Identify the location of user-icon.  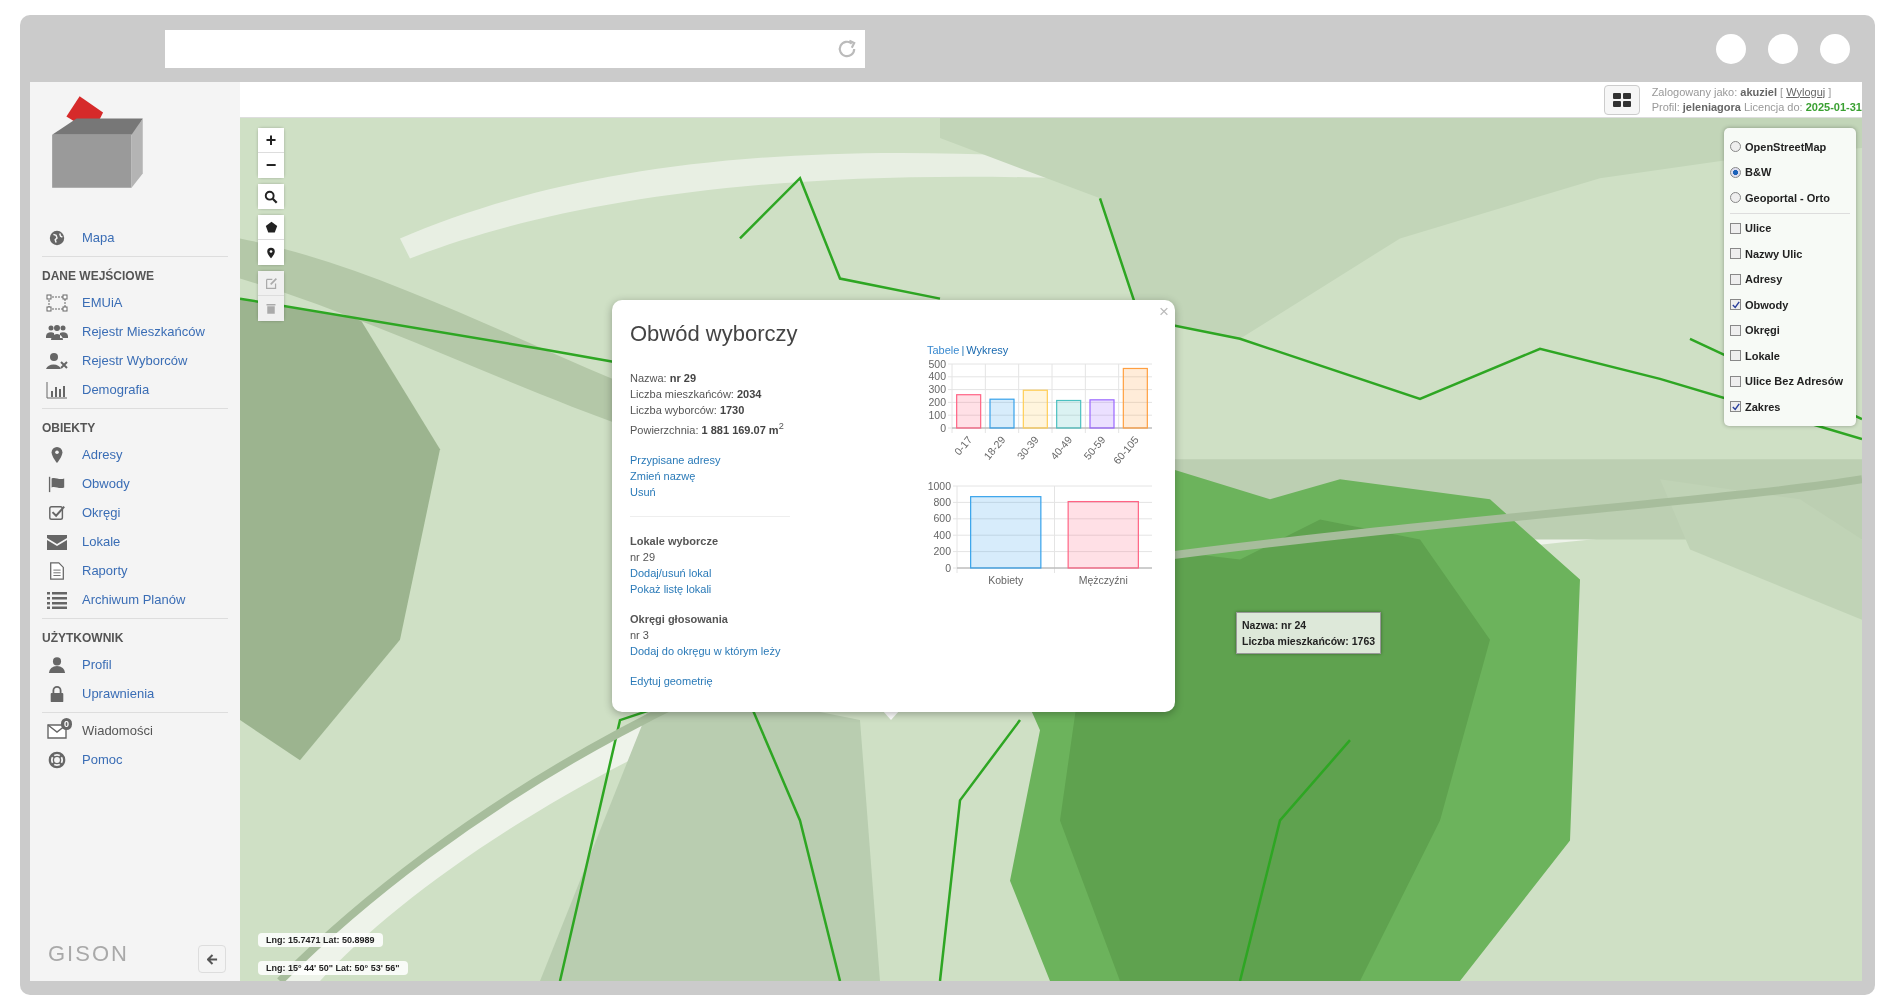
(57, 664).